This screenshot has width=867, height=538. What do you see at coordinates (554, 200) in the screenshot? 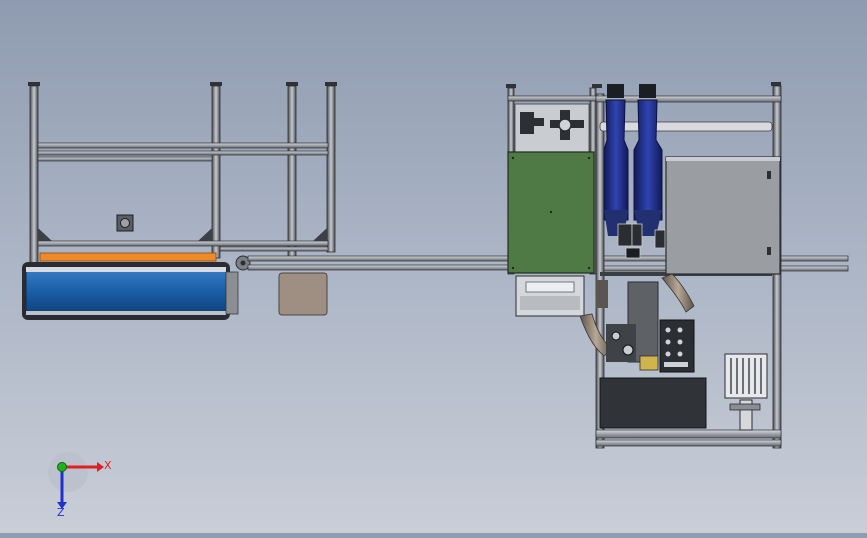
I see `center-module` at bounding box center [554, 200].